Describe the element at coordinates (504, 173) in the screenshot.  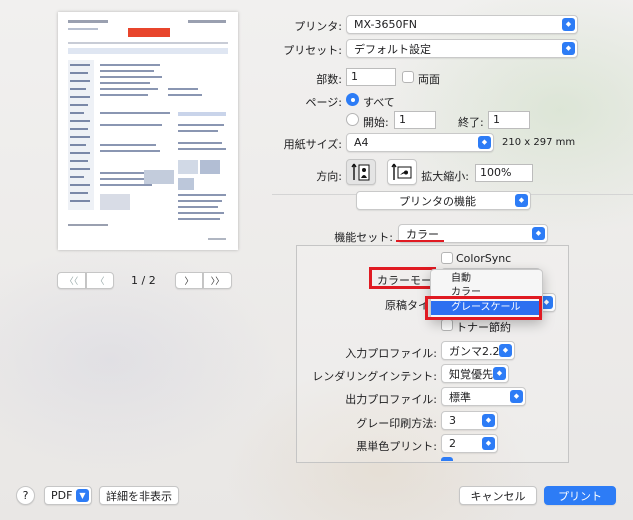
I see `scale-field: 100%` at that location.